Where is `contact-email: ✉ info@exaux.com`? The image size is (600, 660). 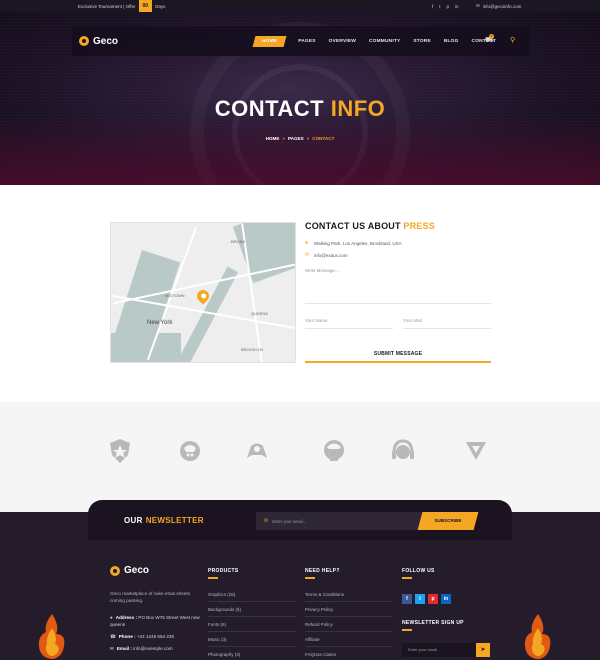 contact-email: ✉ info@exaux.com is located at coordinates (326, 255).